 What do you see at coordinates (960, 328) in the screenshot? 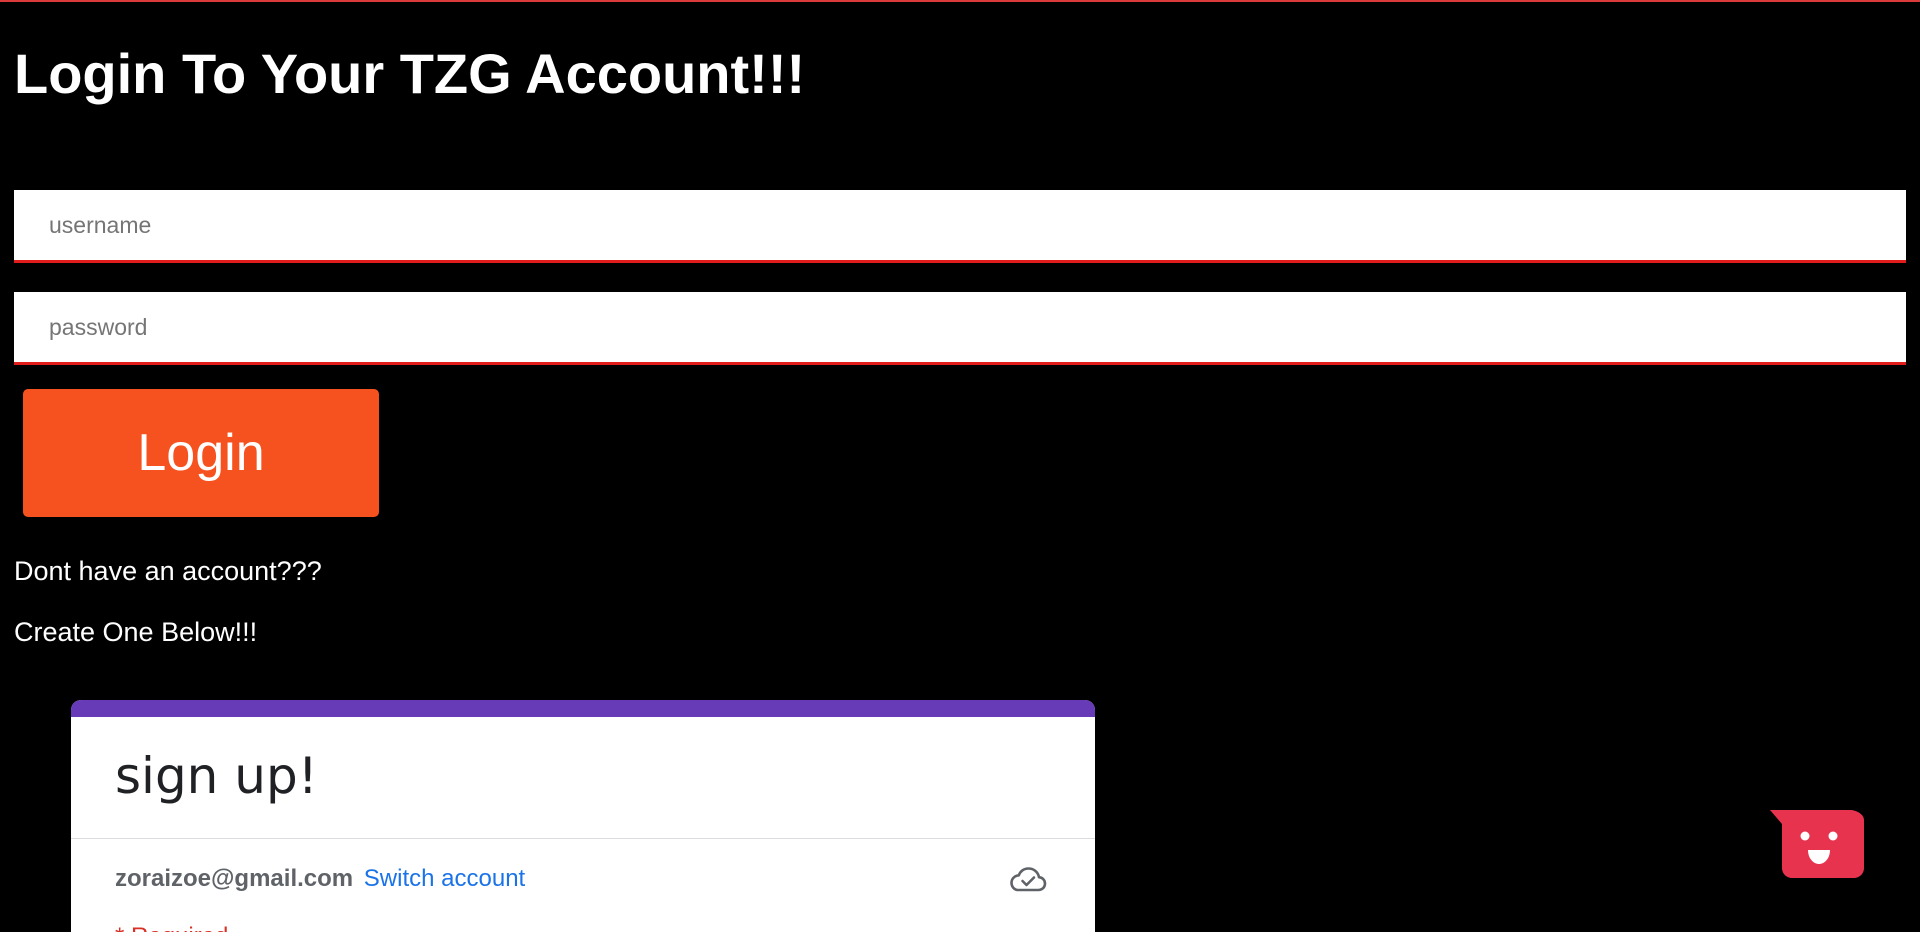
I see `password-input` at bounding box center [960, 328].